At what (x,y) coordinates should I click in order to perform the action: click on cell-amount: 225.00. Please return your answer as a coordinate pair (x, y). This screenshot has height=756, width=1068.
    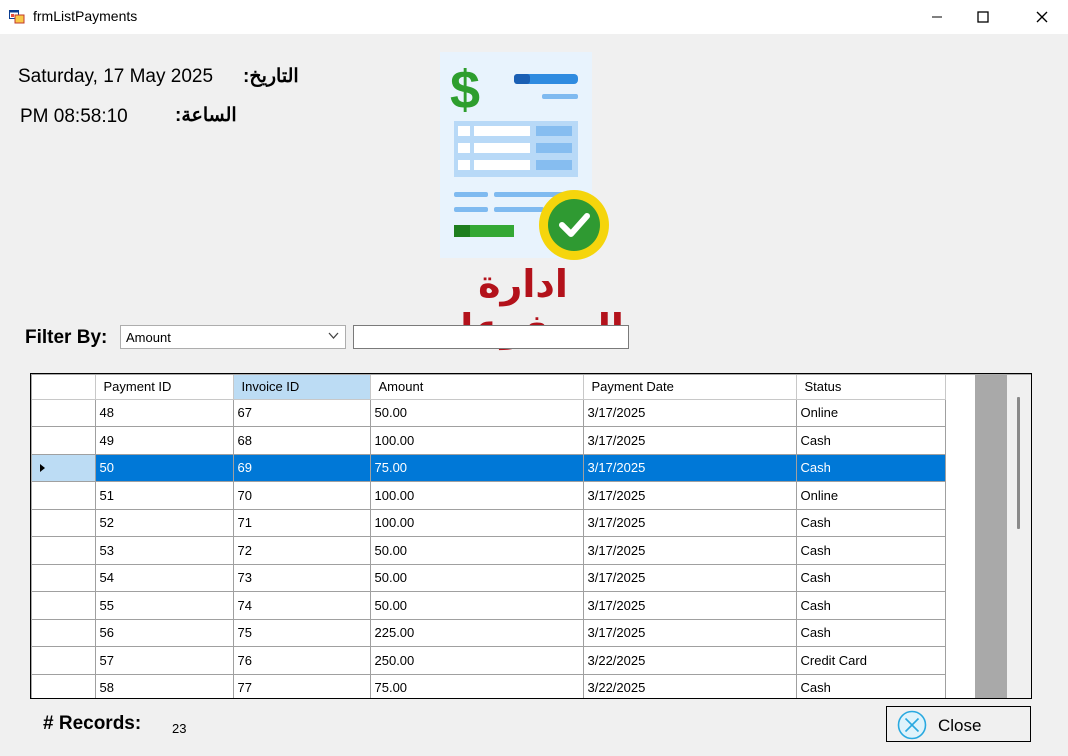
    Looking at the image, I should click on (477, 633).